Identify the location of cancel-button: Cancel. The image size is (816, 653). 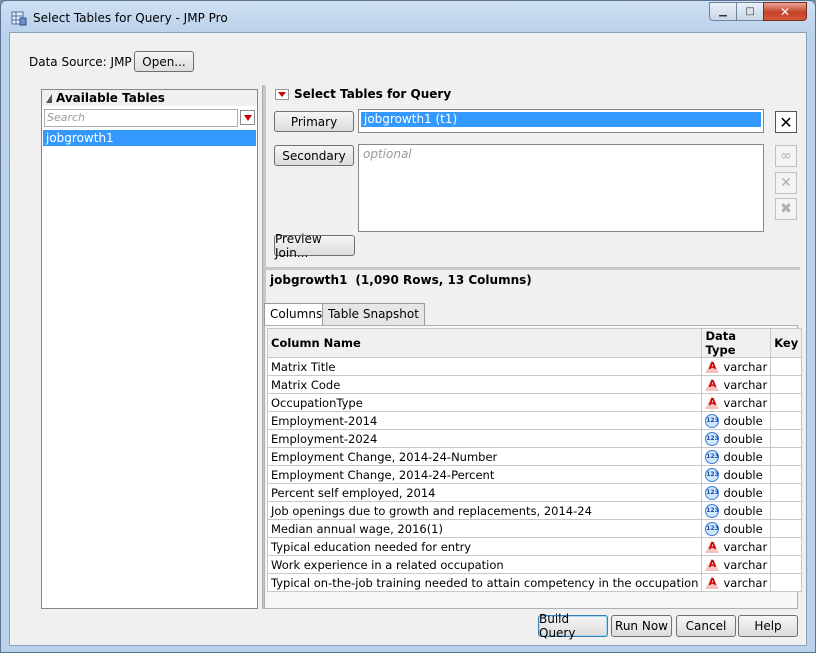
(706, 626).